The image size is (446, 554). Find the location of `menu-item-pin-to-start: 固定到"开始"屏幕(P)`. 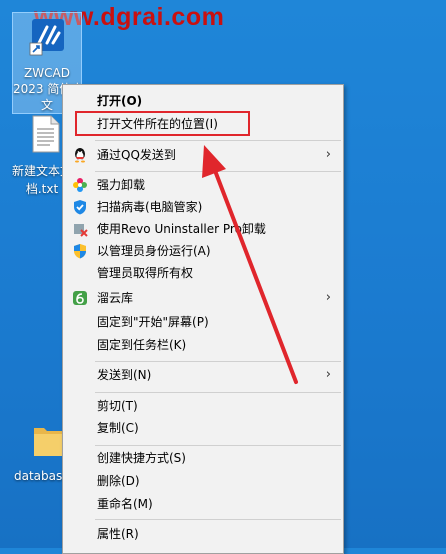

menu-item-pin-to-start: 固定到"开始"屏幕(P) is located at coordinates (203, 322).